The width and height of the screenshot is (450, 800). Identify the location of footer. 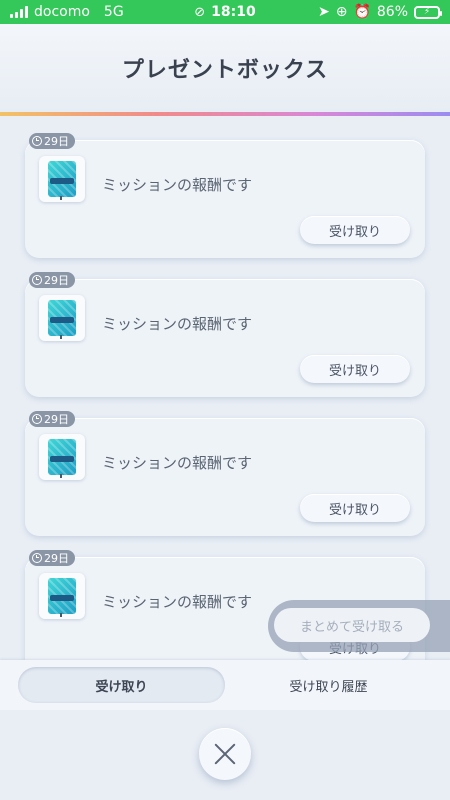
(225, 755).